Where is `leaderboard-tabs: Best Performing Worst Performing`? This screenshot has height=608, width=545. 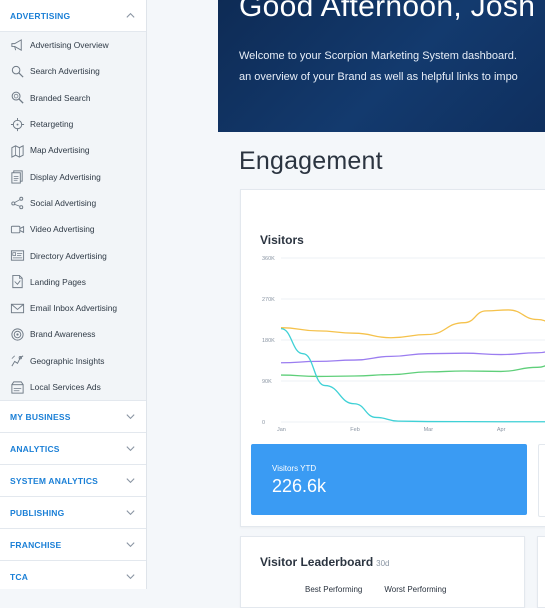
leaderboard-tabs: Best Performing Worst Performing is located at coordinates (386, 589).